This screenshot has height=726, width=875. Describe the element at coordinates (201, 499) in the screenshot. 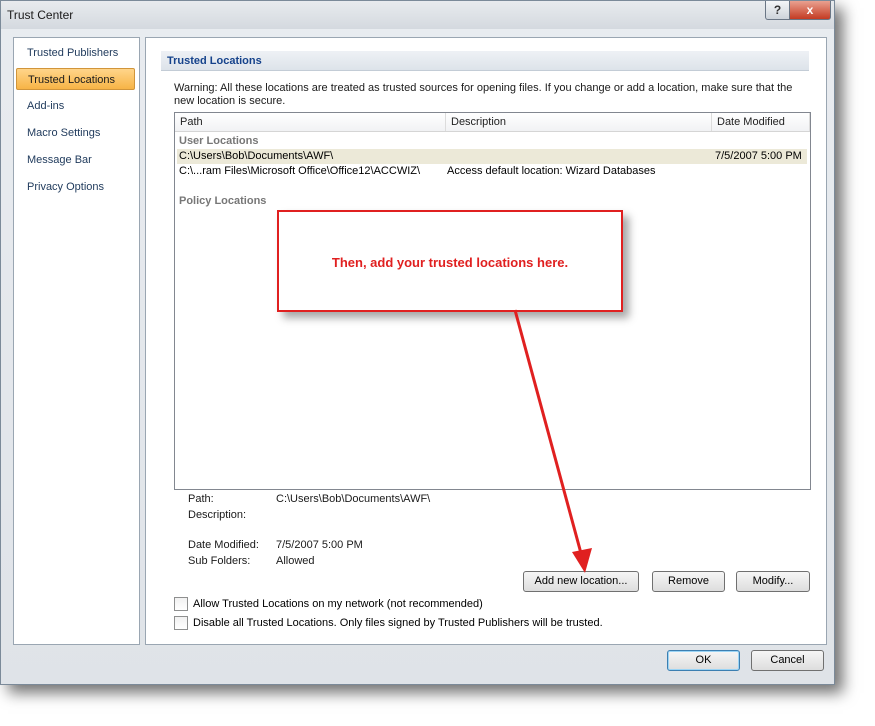

I see `path-label: Path:` at that location.